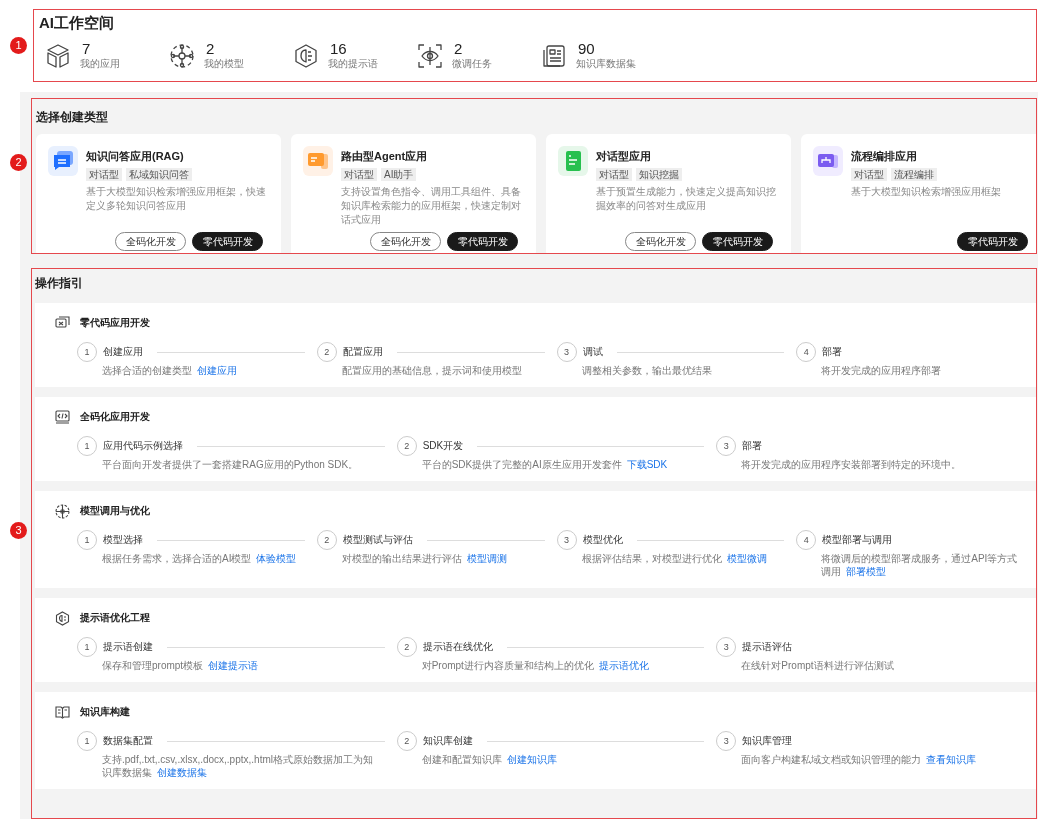 This screenshot has height=819, width=1038. What do you see at coordinates (951, 759) in the screenshot?
I see `step-link: 查看知识库` at bounding box center [951, 759].